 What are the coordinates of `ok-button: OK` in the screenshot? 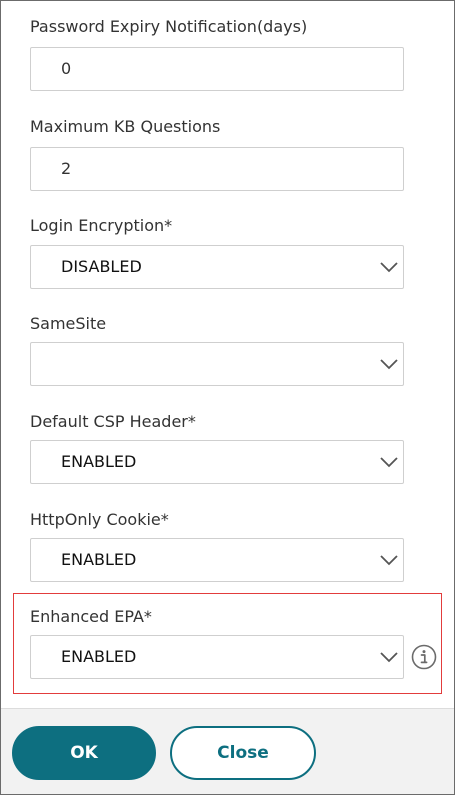 It's located at (84, 753).